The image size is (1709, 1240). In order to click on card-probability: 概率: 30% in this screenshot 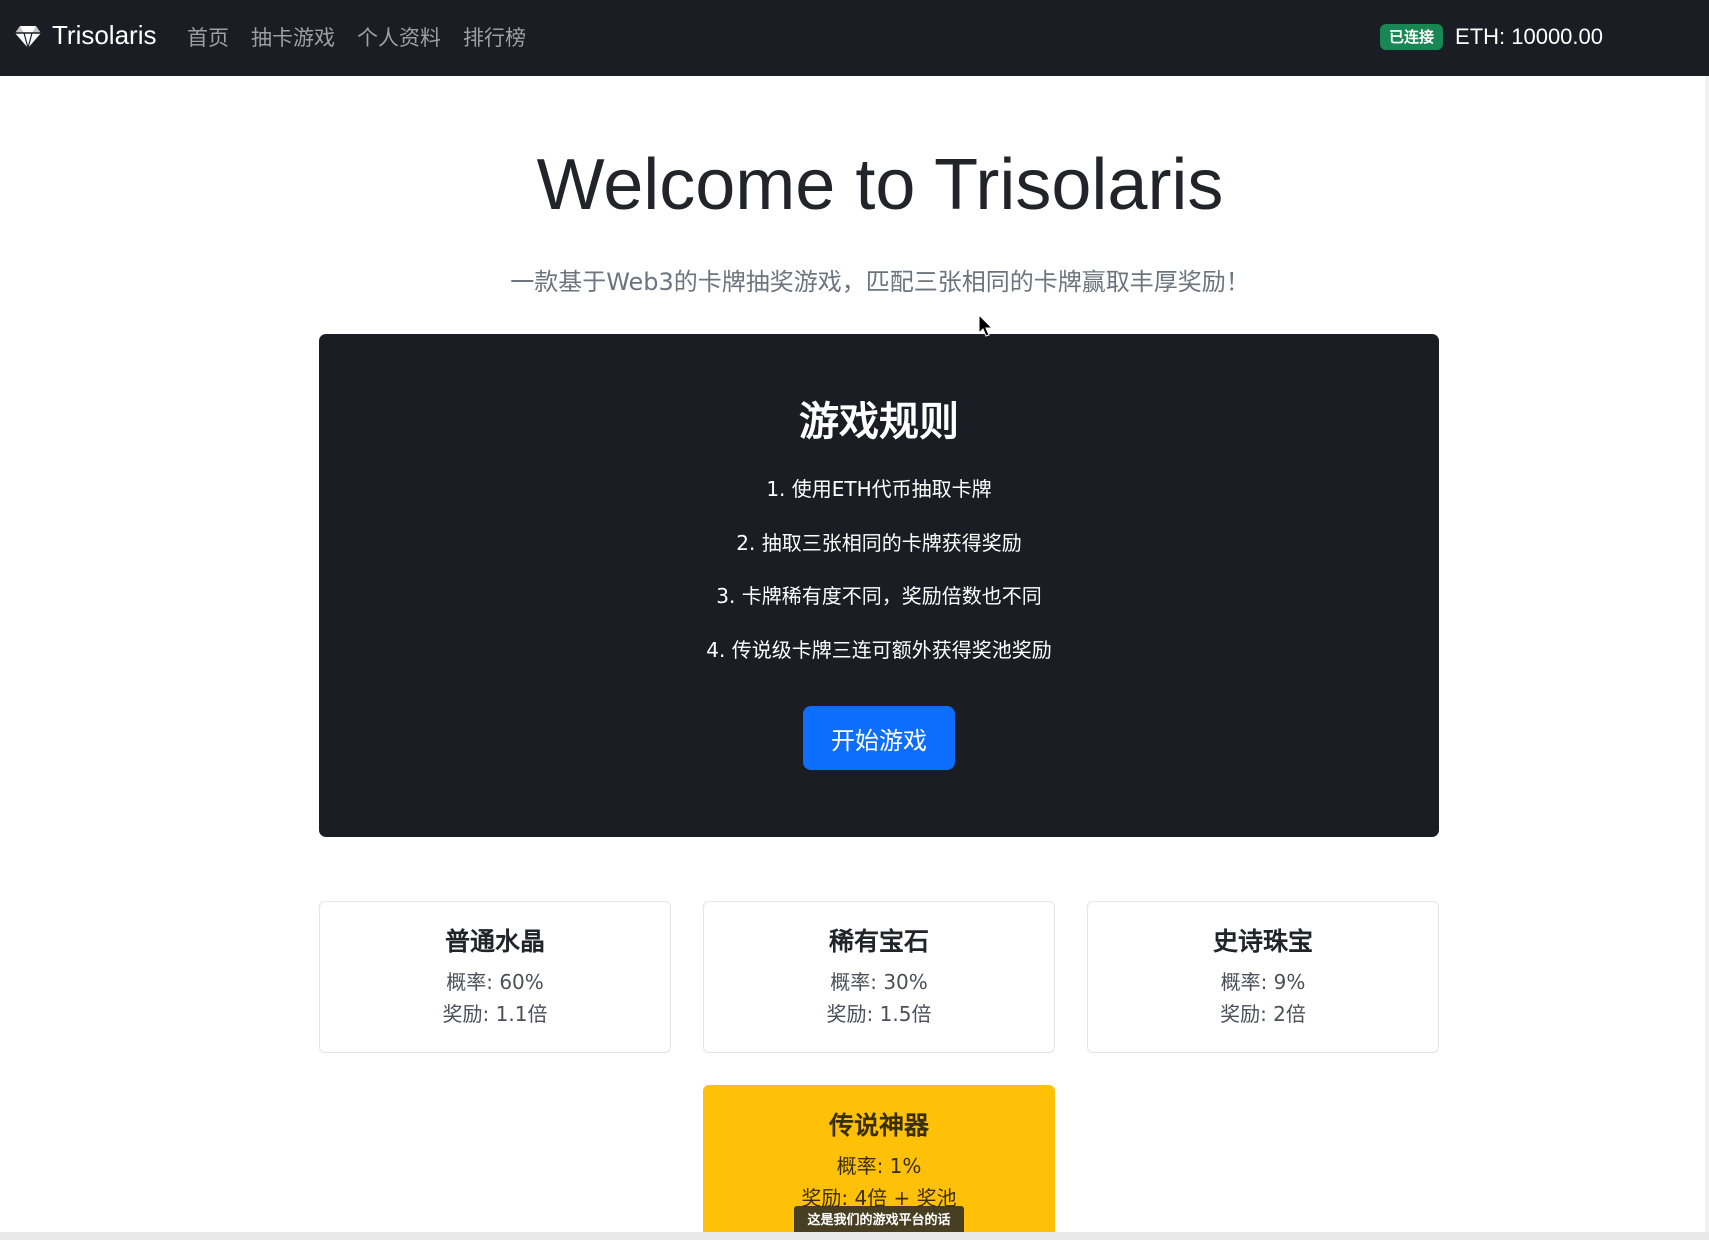, I will do `click(879, 982)`.